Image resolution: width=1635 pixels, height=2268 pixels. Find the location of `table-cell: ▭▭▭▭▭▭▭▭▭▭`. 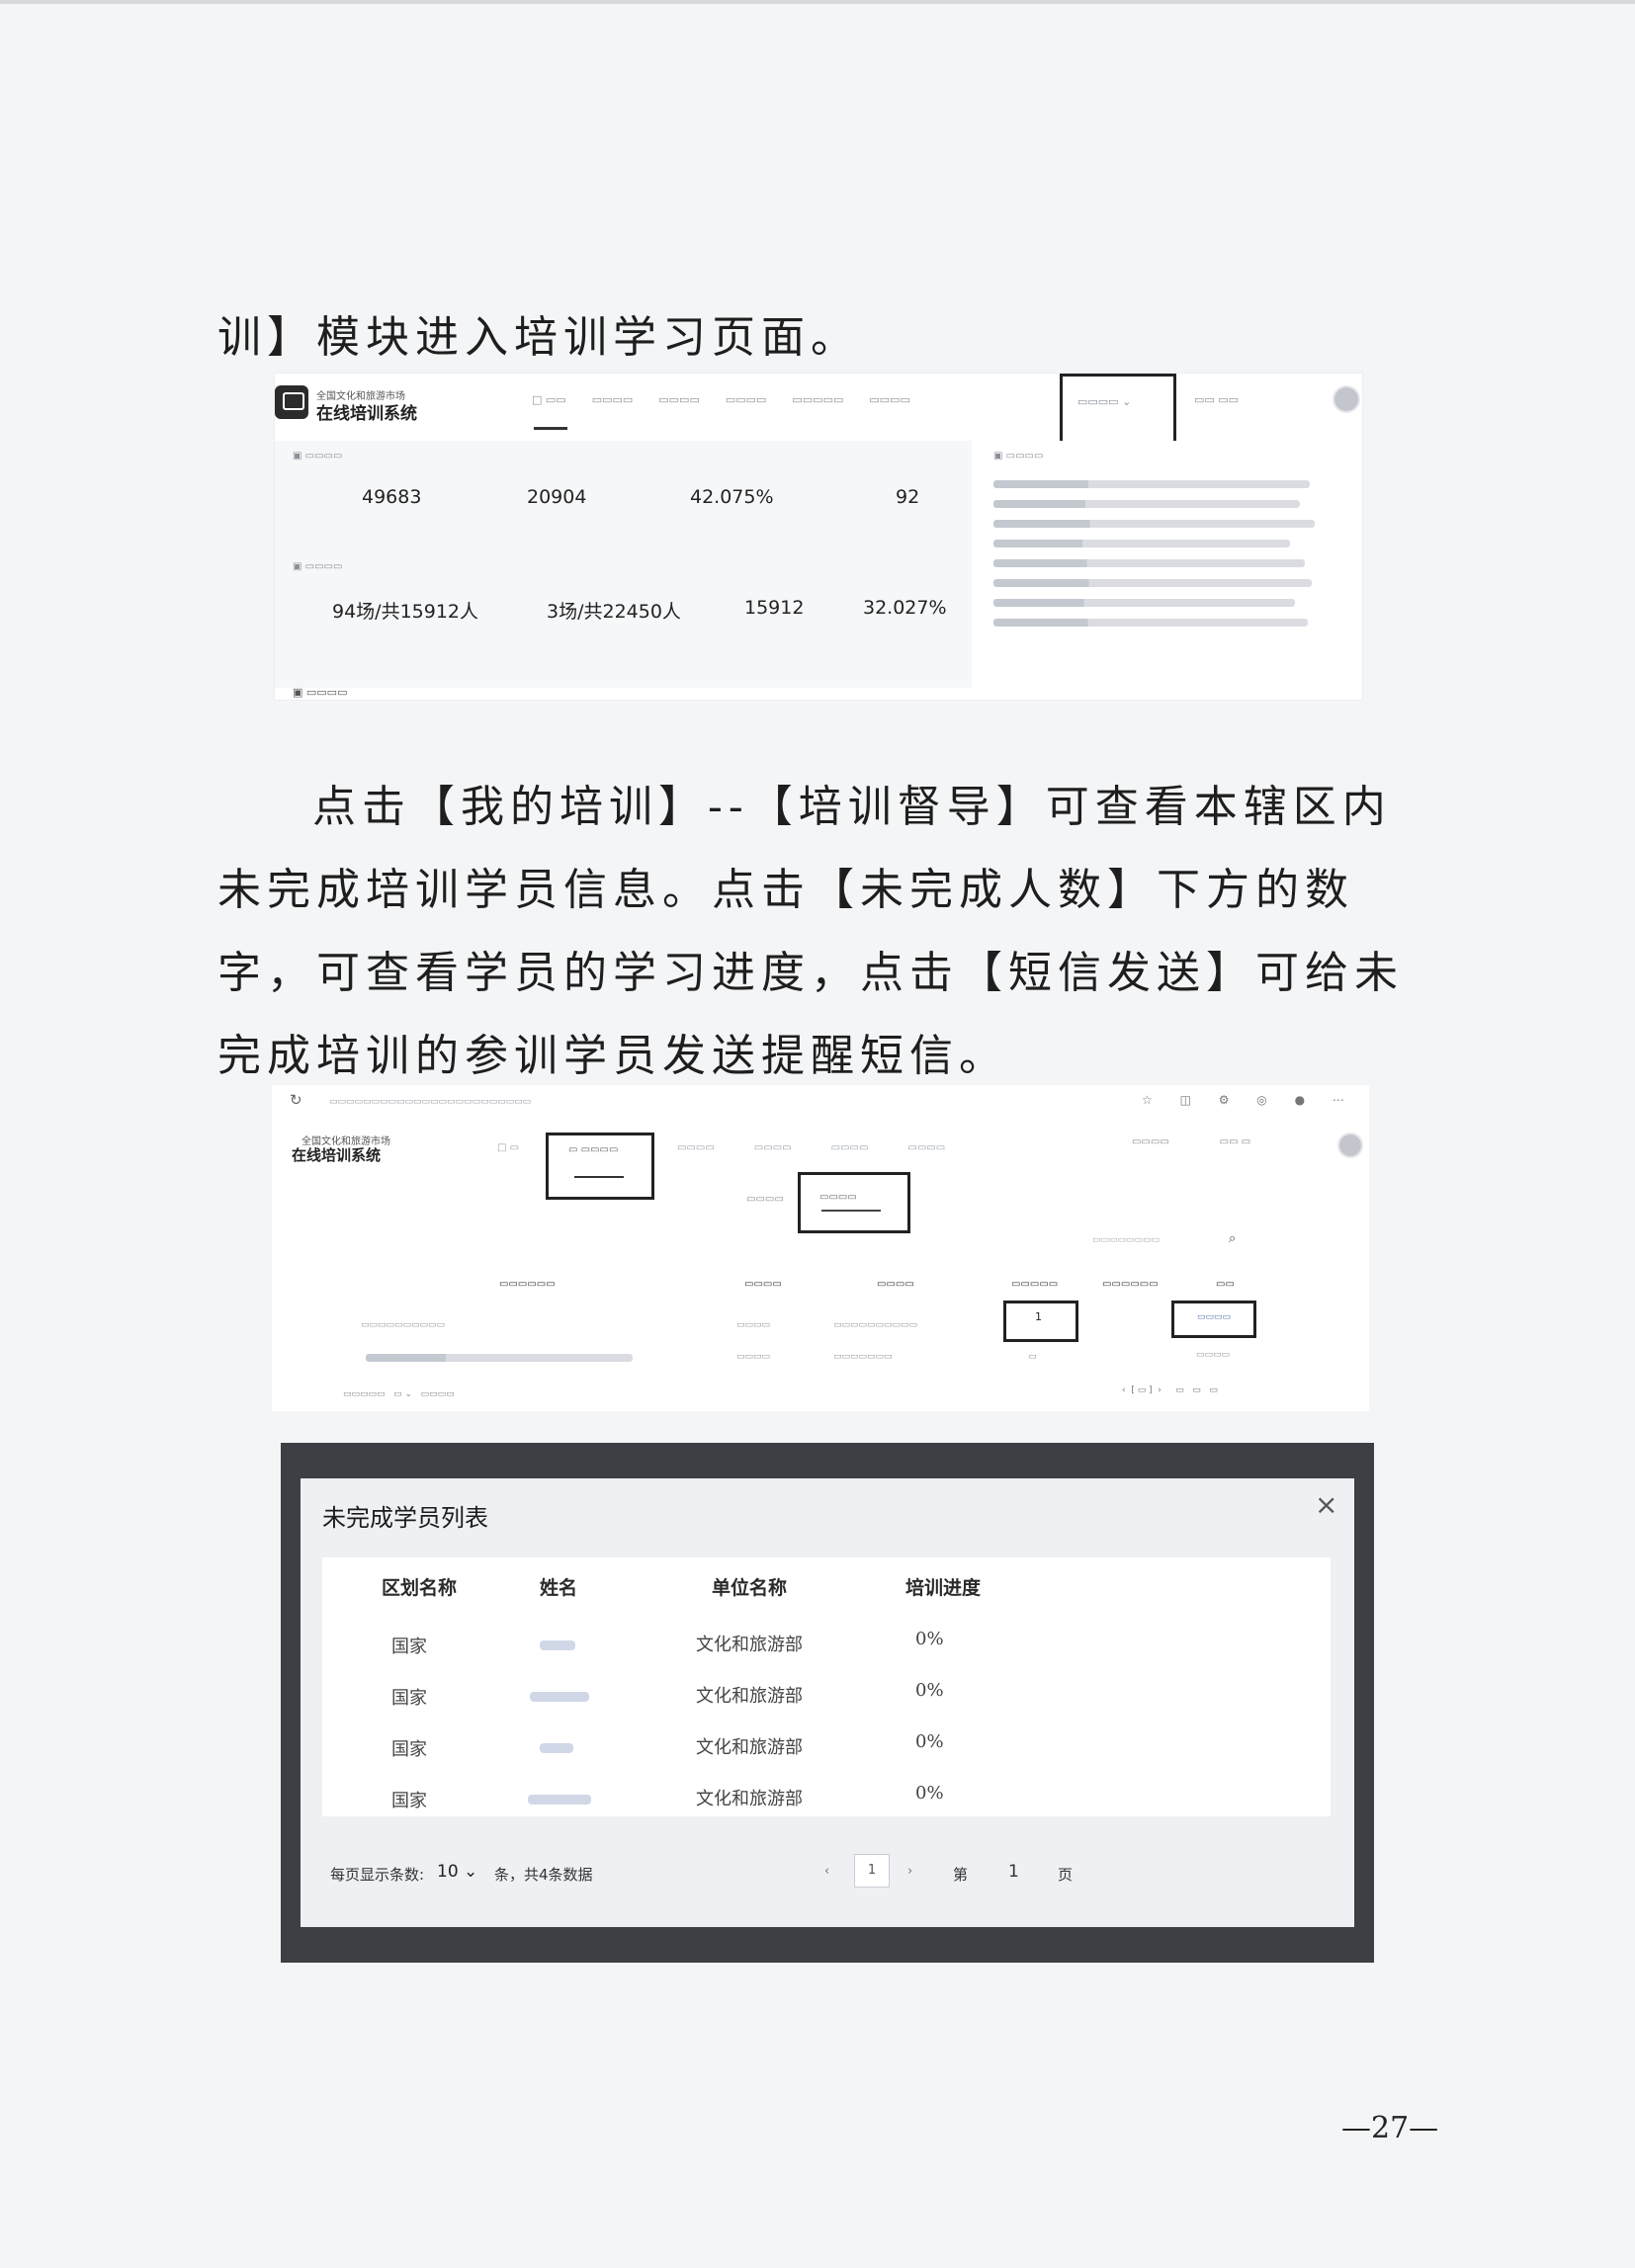

table-cell: ▭▭▭▭▭▭▭▭▭▭ is located at coordinates (404, 1325).